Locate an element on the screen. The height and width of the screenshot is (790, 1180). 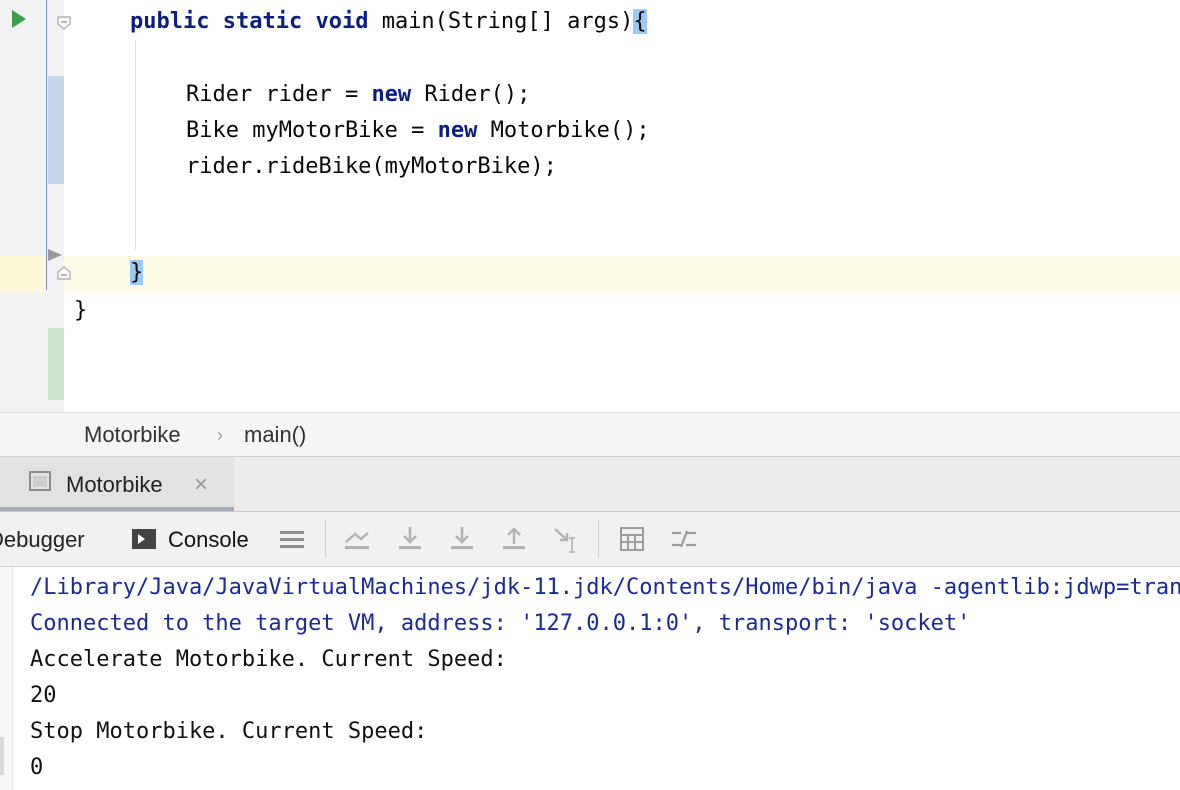
tab-motorbike-session: Motorbike × is located at coordinates (117, 484).